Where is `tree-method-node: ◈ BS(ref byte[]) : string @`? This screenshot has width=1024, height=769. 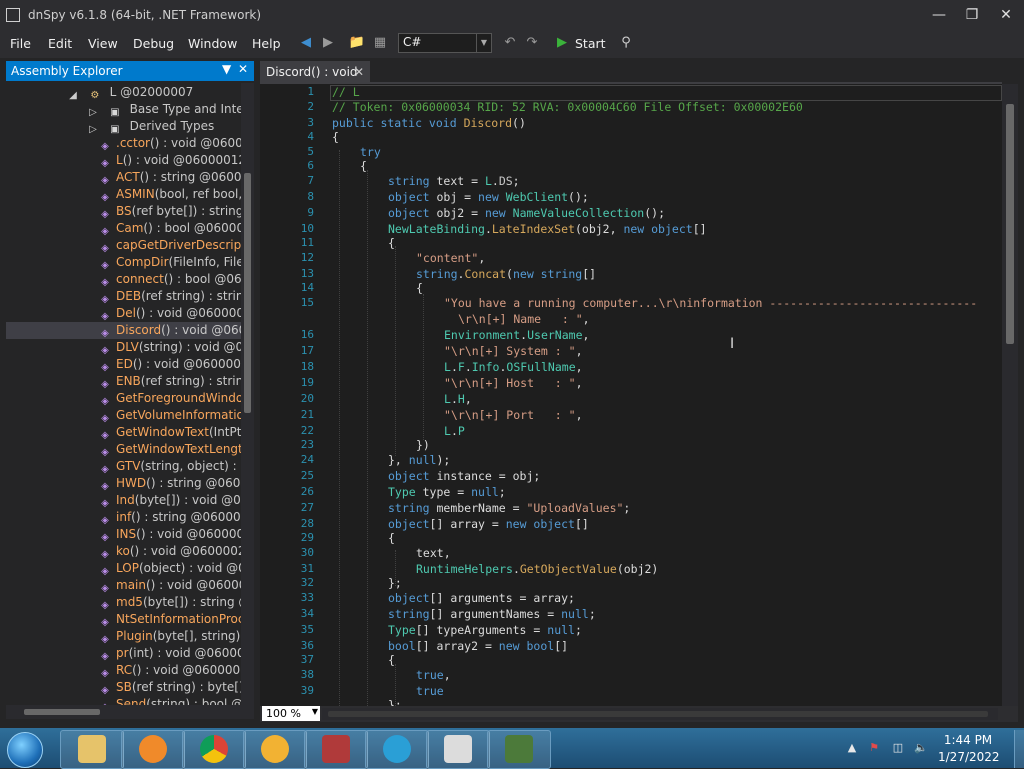 tree-method-node: ◈ BS(ref byte[]) : string @ is located at coordinates (130, 211).